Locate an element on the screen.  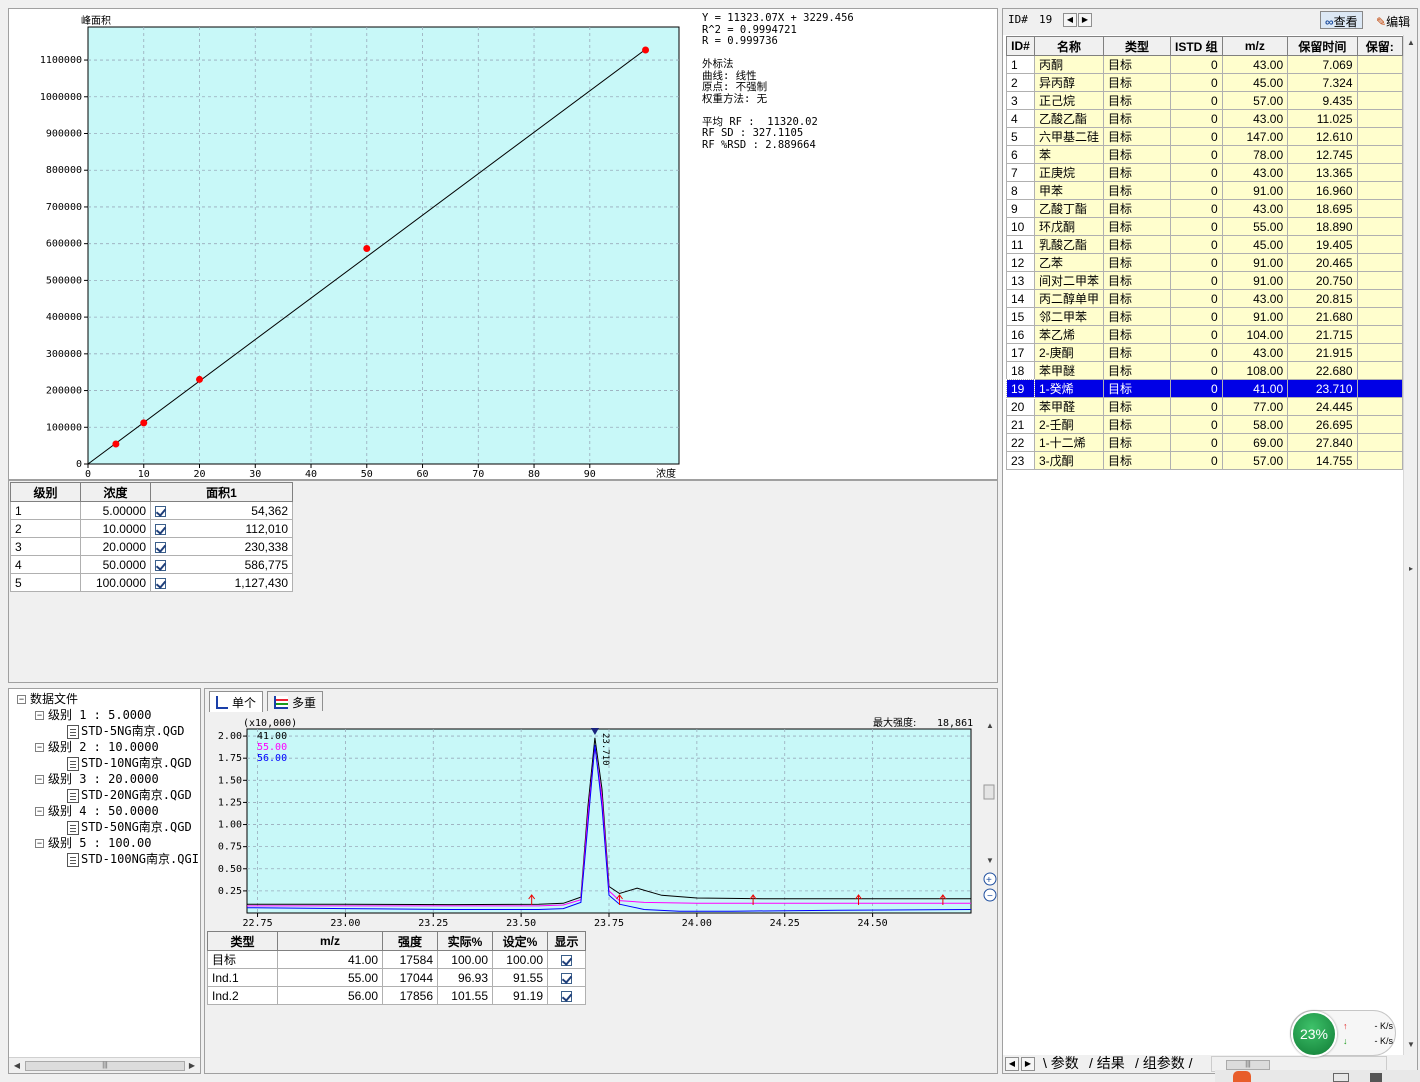
compound-mz-cell: 57.00 is located at coordinates (1255, 100).